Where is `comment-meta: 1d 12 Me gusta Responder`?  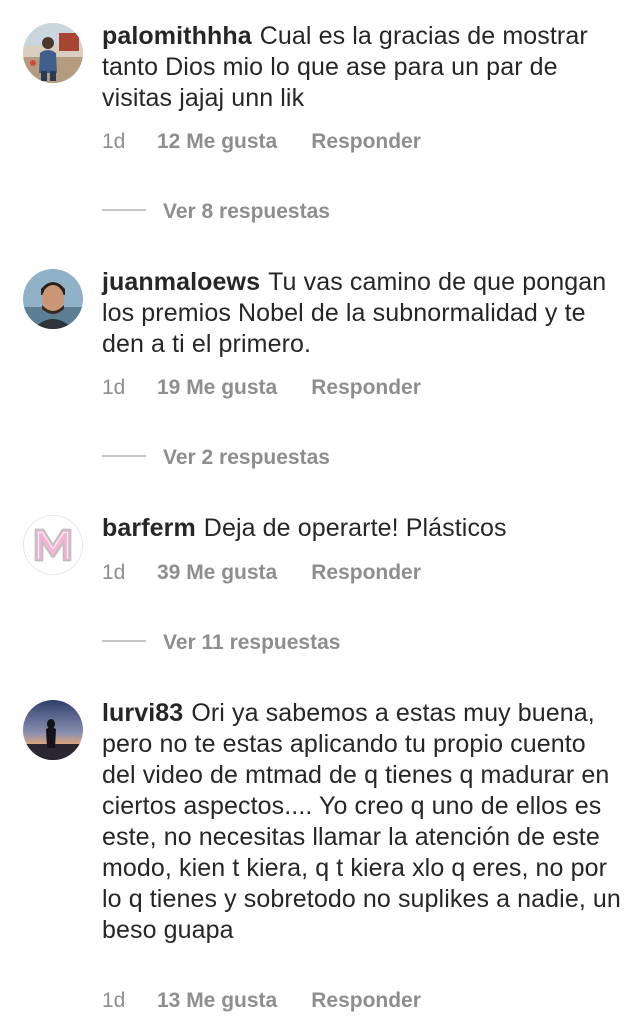 comment-meta: 1d 12 Me gusta Responder is located at coordinates (261, 142).